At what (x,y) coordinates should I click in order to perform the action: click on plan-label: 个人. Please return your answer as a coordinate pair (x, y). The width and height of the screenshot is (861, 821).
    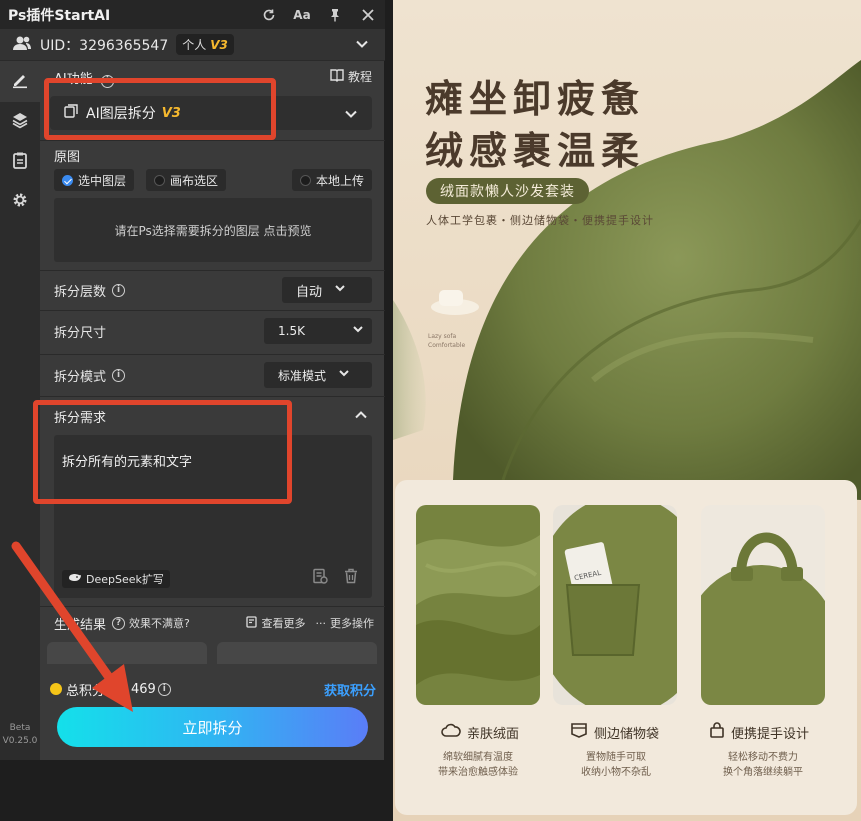
    Looking at the image, I should click on (194, 45).